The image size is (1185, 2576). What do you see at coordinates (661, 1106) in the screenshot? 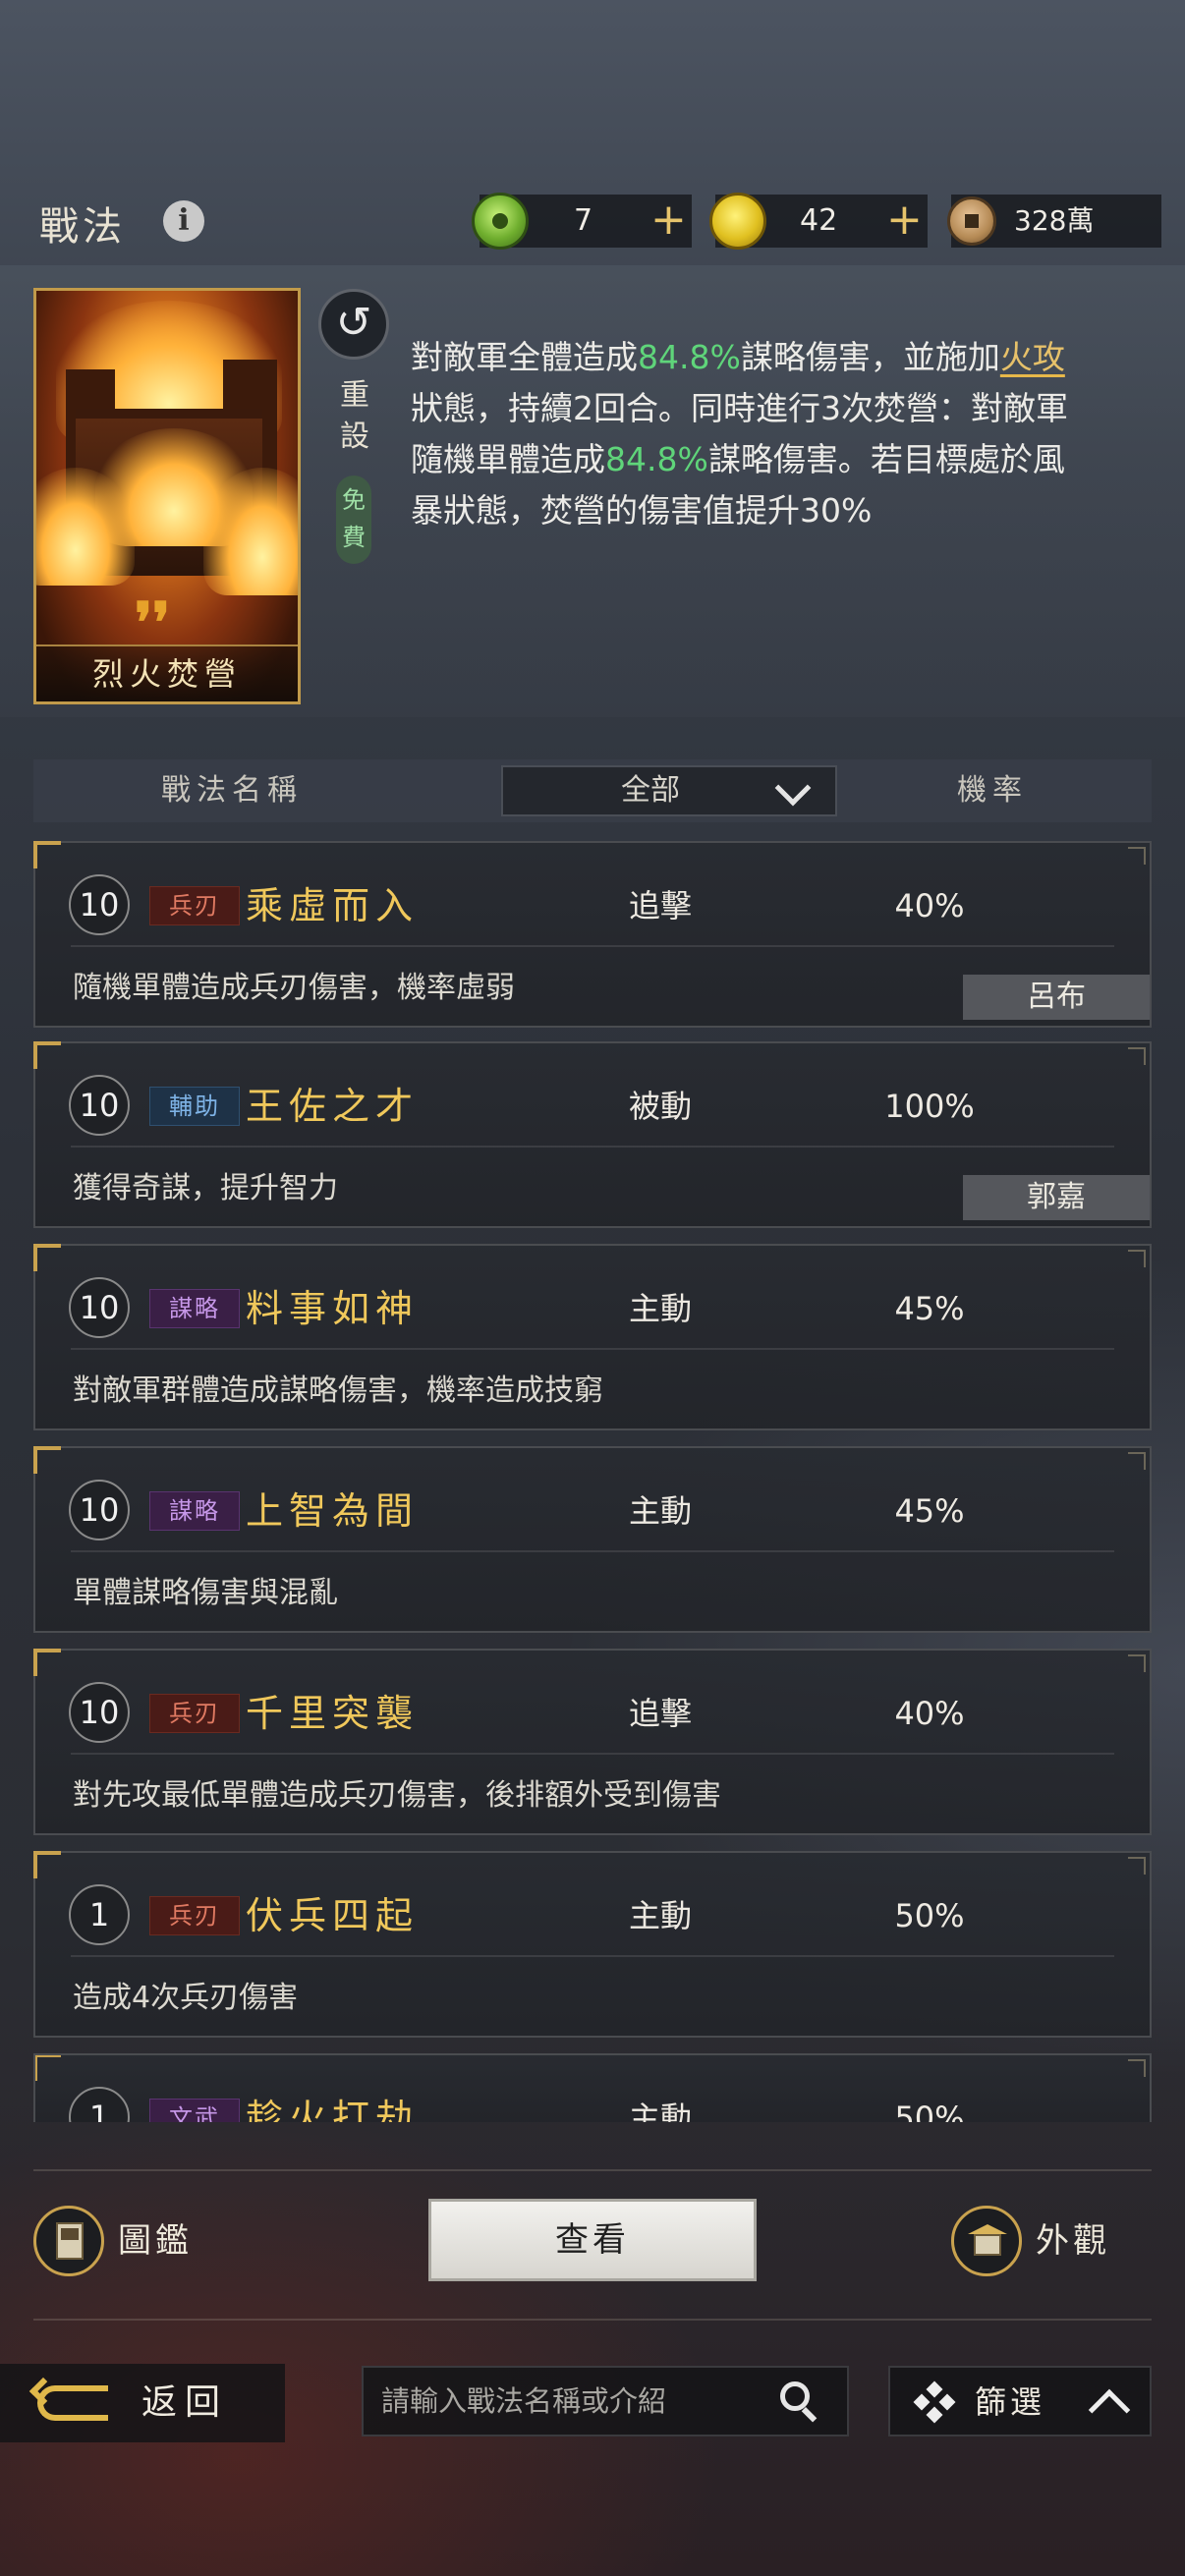
I see `tactic-type: 被動` at bounding box center [661, 1106].